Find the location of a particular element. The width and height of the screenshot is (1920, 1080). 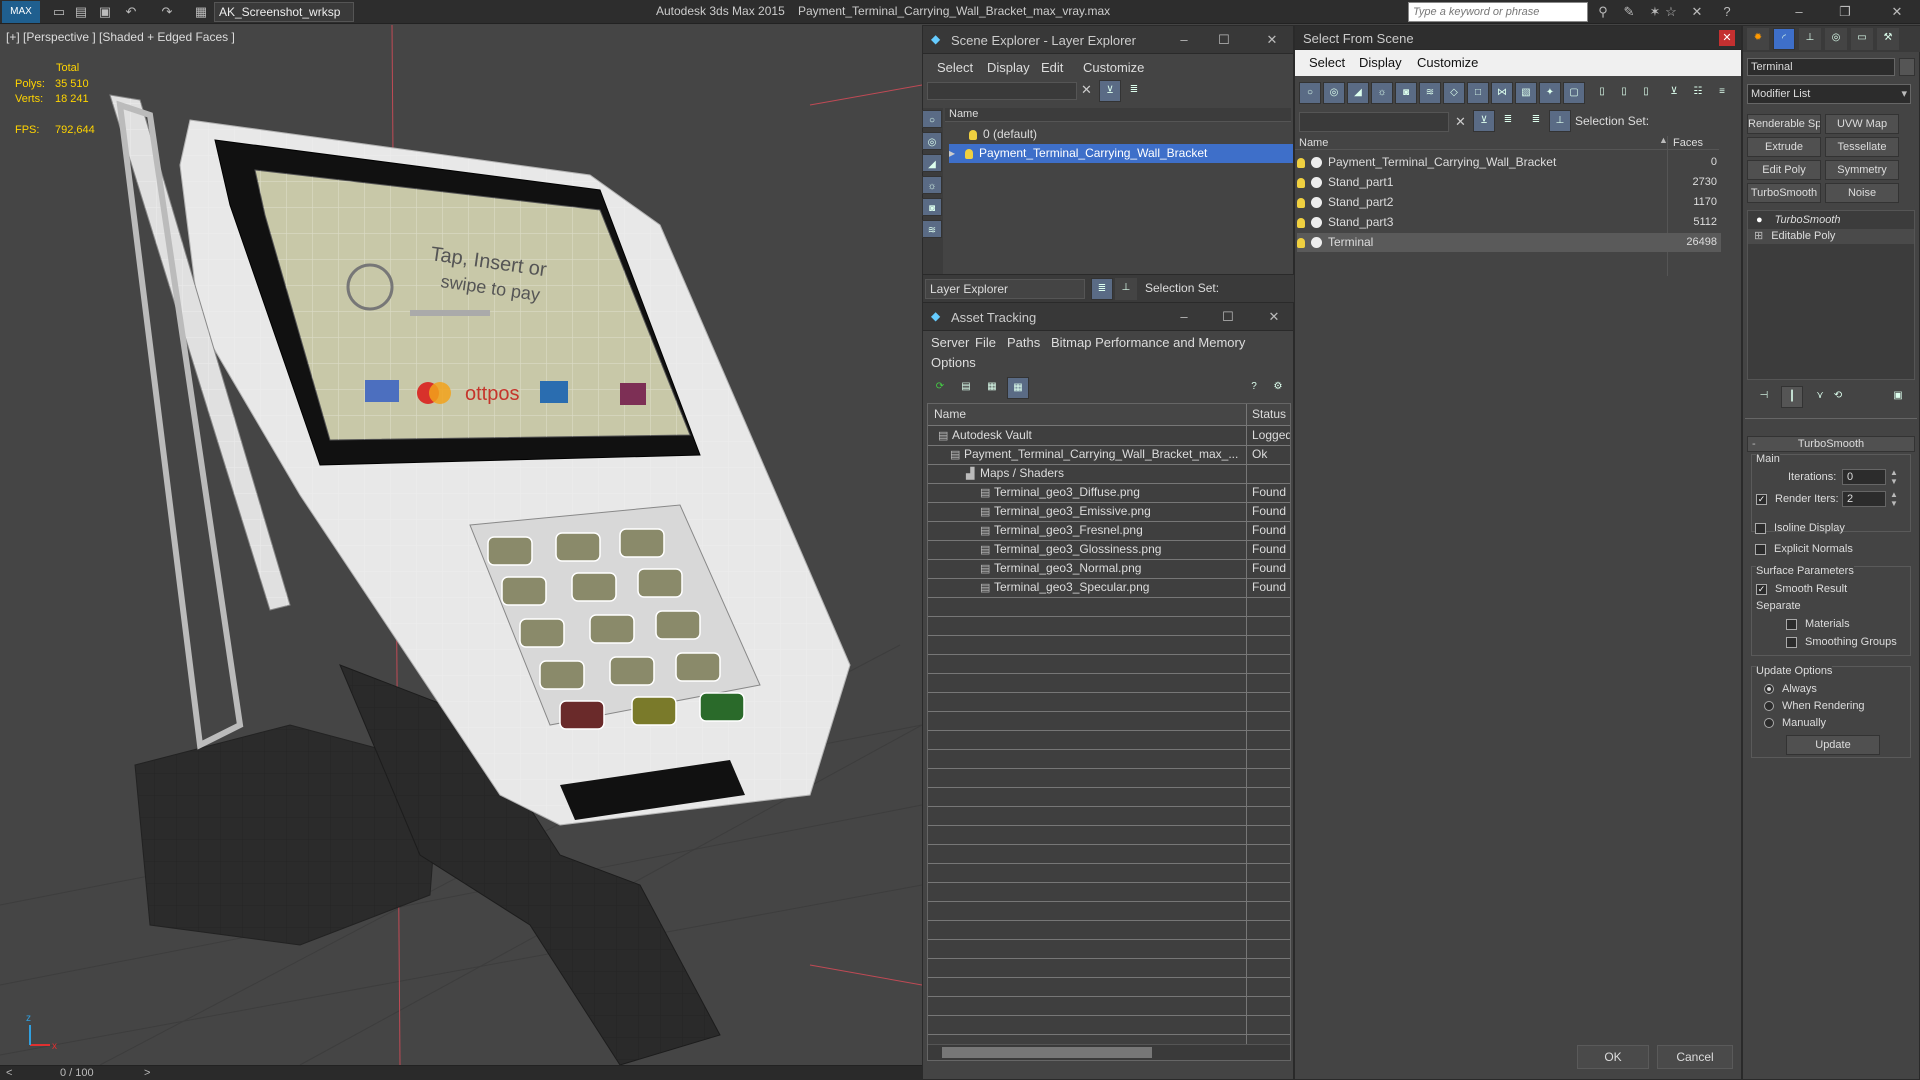

when-rendering-radio is located at coordinates (1769, 706).